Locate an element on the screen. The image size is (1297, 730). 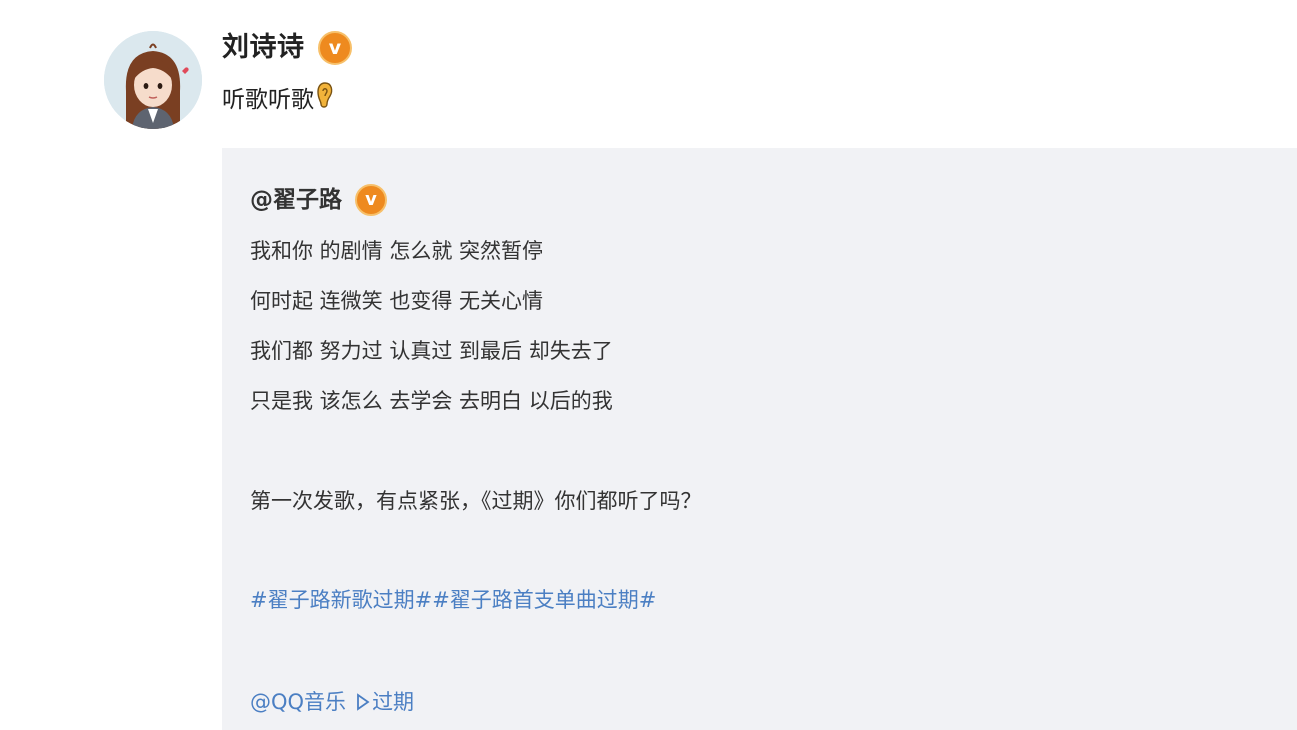
post-text: 听歌听歌 is located at coordinates (278, 99).